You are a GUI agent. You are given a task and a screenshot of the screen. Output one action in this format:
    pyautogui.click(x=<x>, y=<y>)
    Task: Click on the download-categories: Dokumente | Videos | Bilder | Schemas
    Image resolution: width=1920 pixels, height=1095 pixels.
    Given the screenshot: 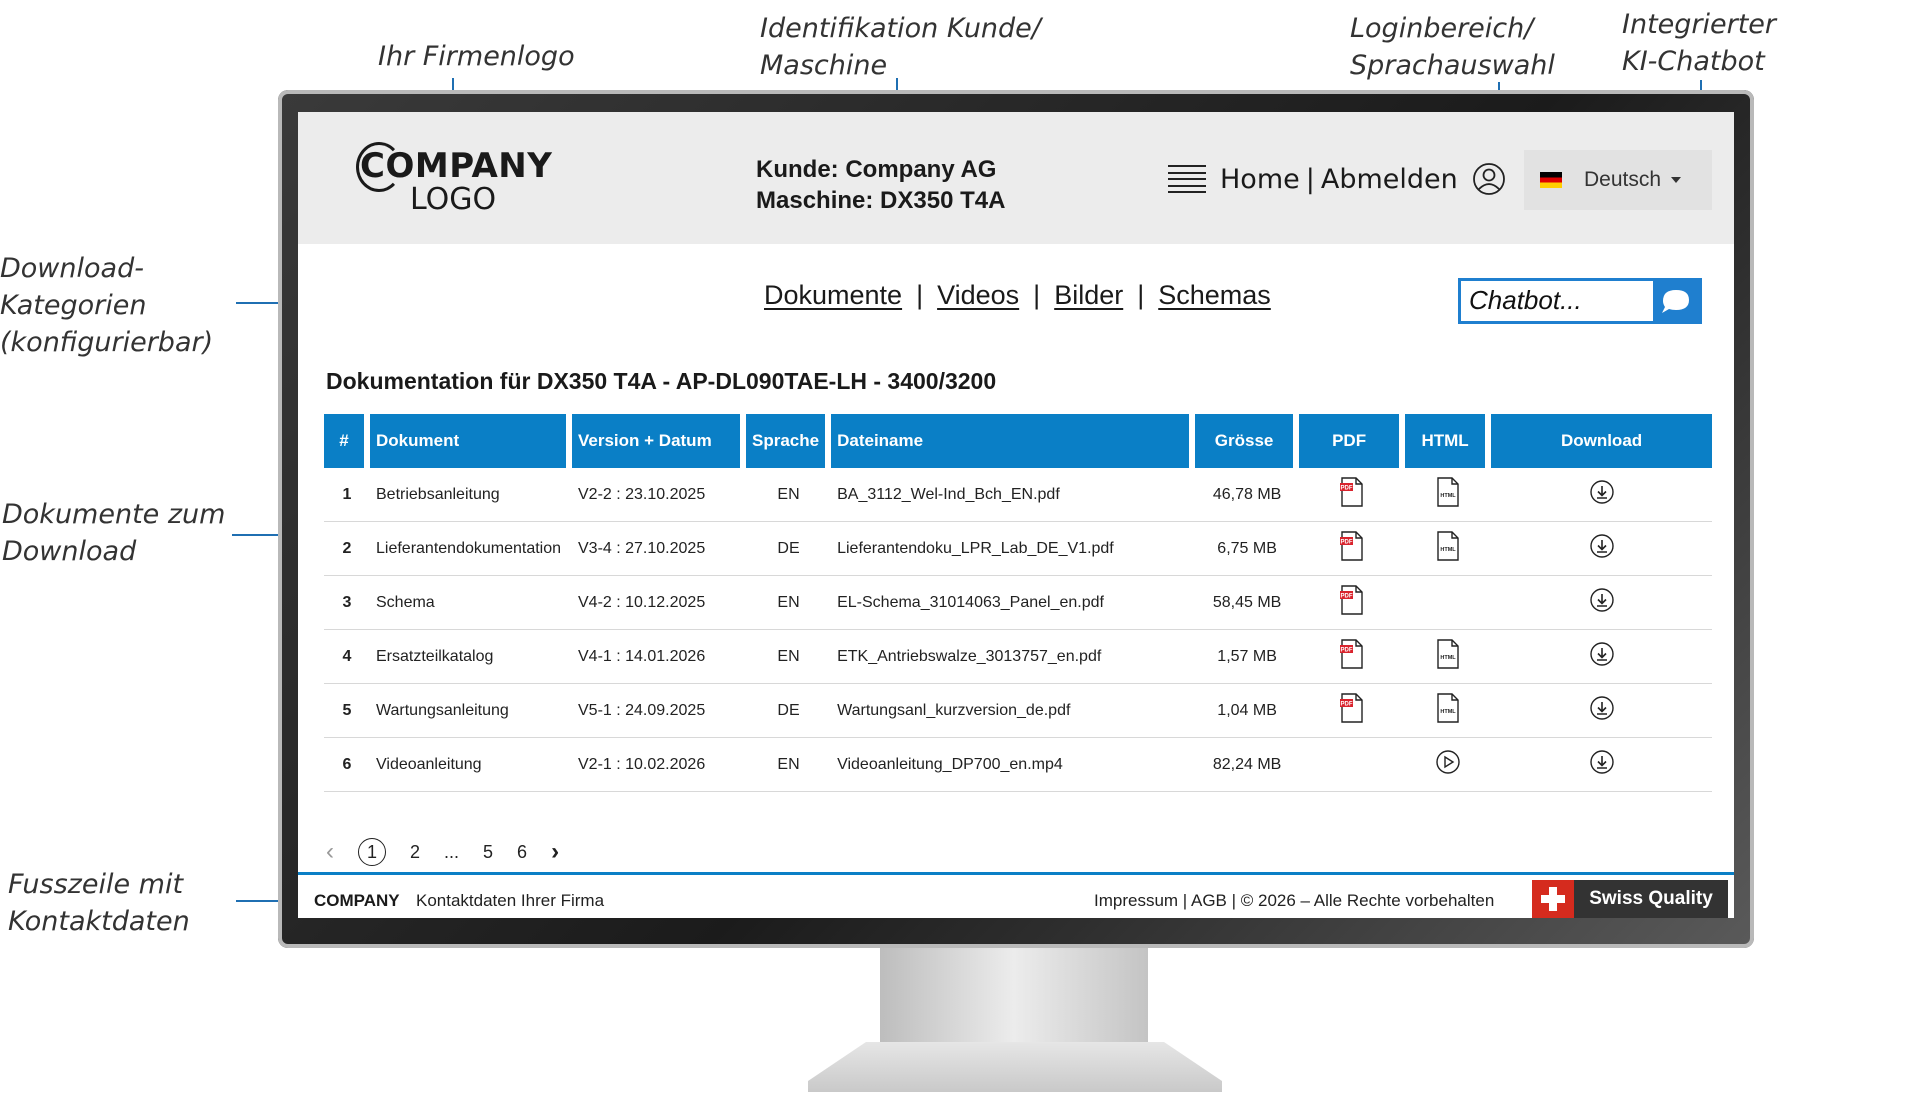 What is the action you would take?
    pyautogui.click(x=1017, y=295)
    